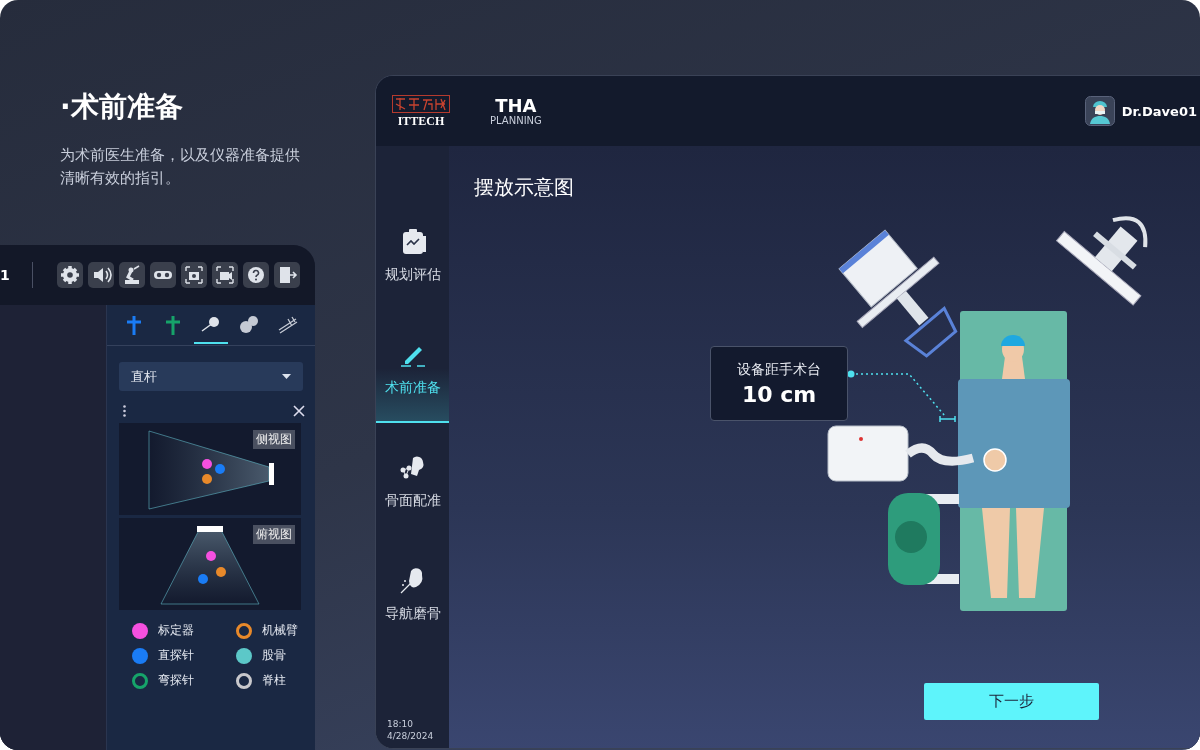 Image resolution: width=1200 pixels, height=750 pixels. I want to click on section-description: 为术前医生准备，以及仪器准备提供清晰有效的指引。, so click(180, 167).